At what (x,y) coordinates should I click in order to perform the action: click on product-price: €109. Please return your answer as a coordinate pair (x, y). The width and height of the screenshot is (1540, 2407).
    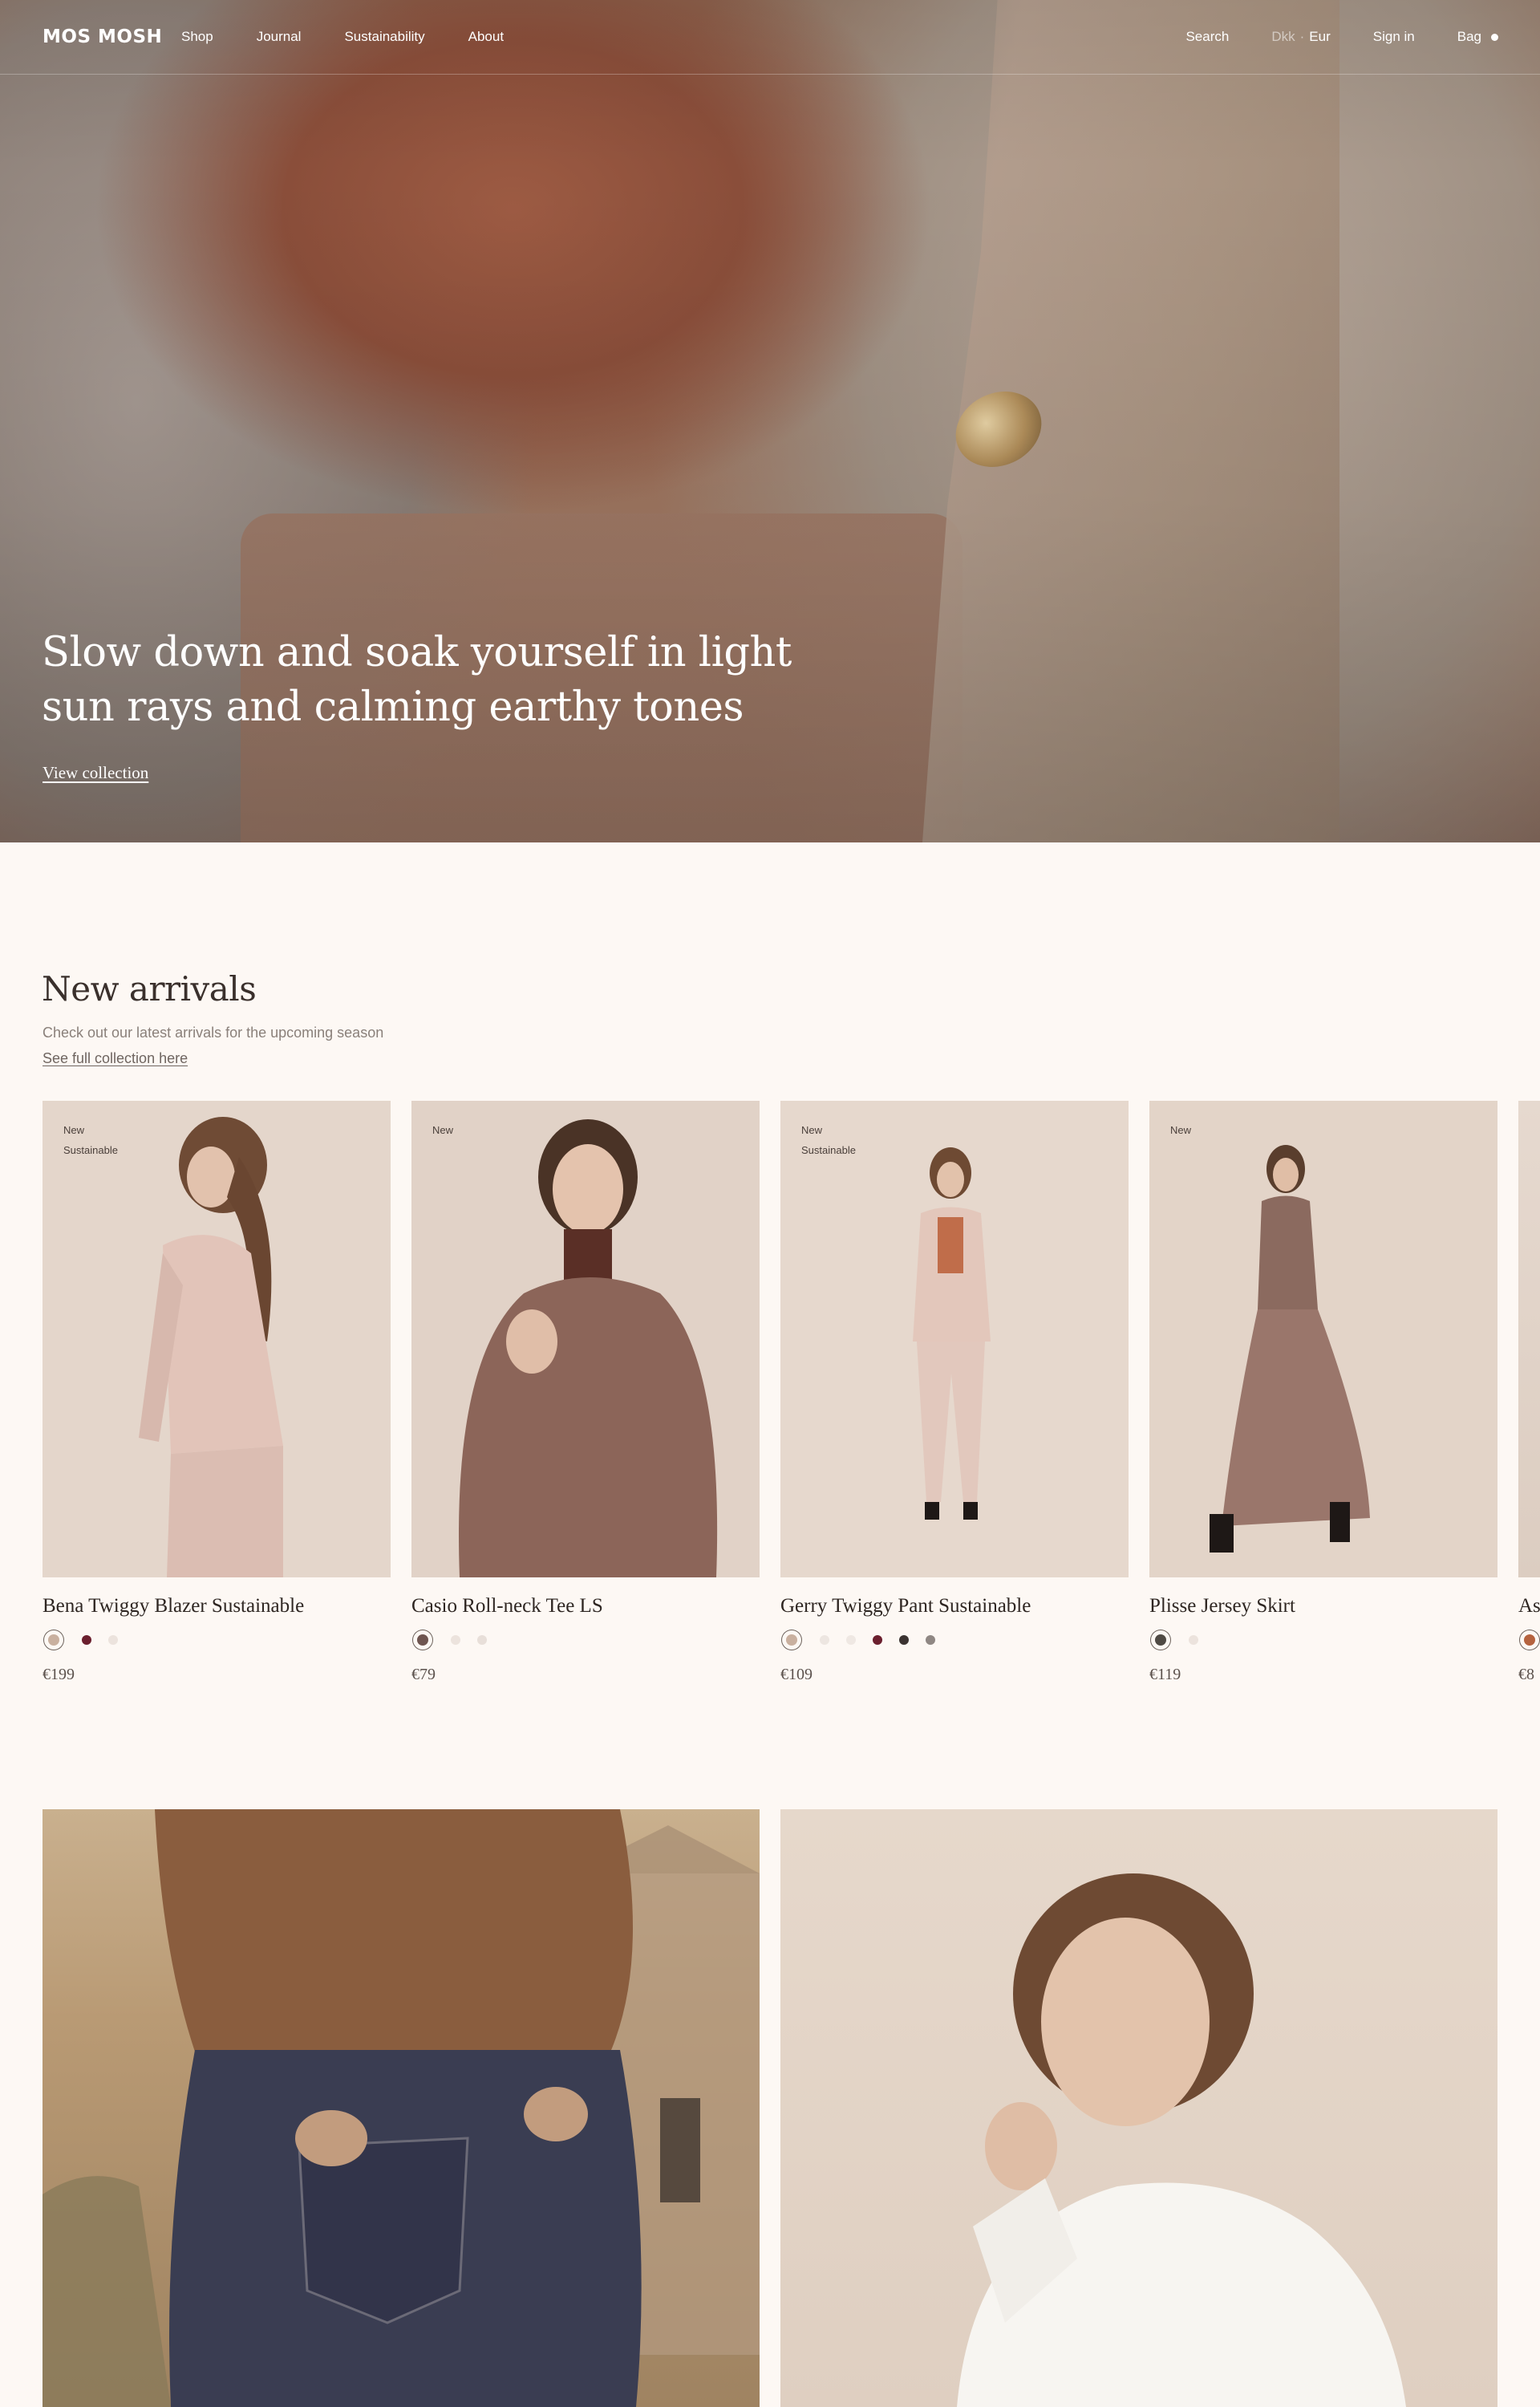
    Looking at the image, I should click on (796, 1675).